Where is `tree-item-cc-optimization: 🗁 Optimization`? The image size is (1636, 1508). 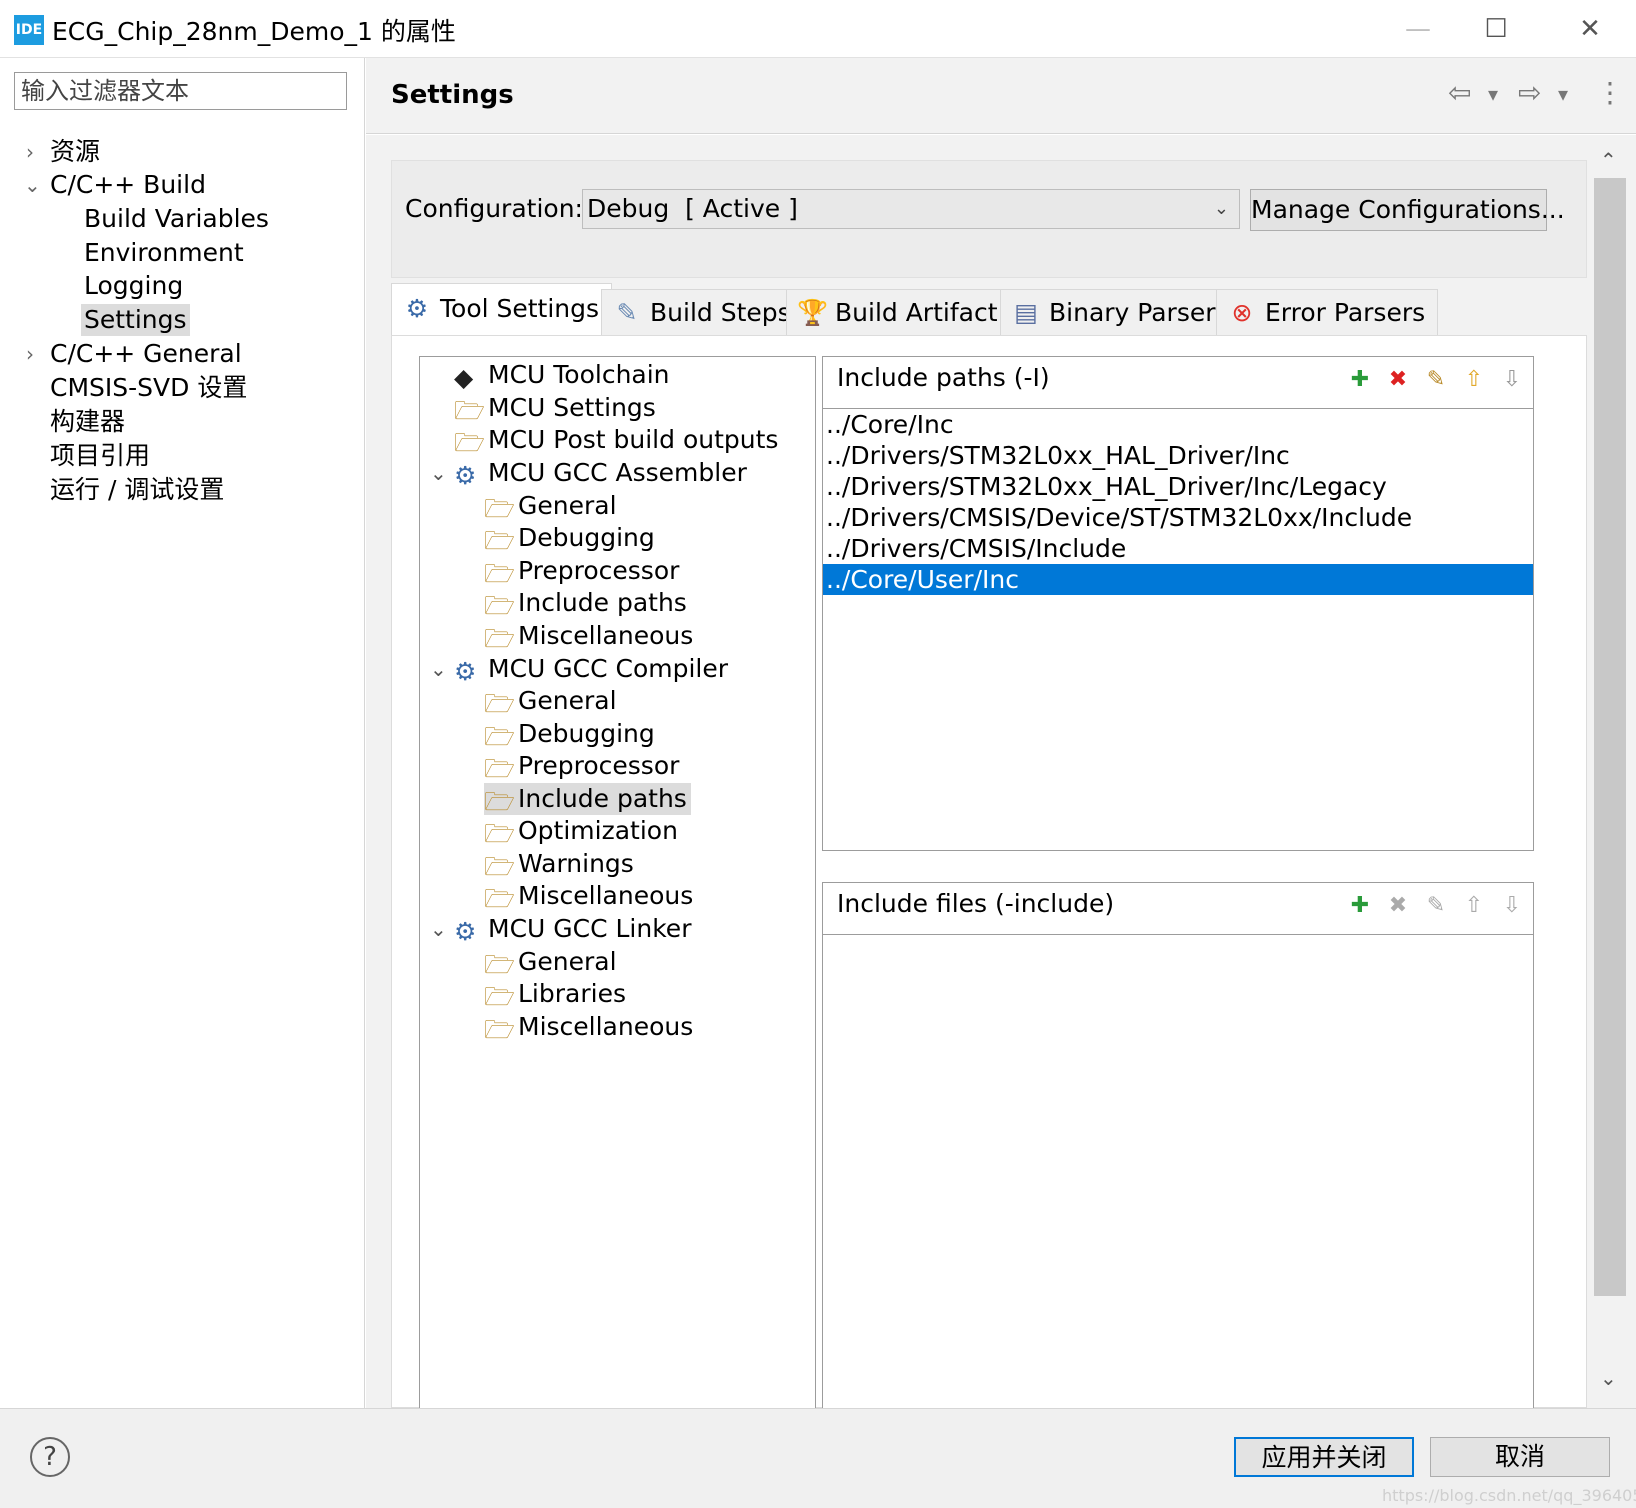 tree-item-cc-optimization: 🗁 Optimization is located at coordinates (581, 831).